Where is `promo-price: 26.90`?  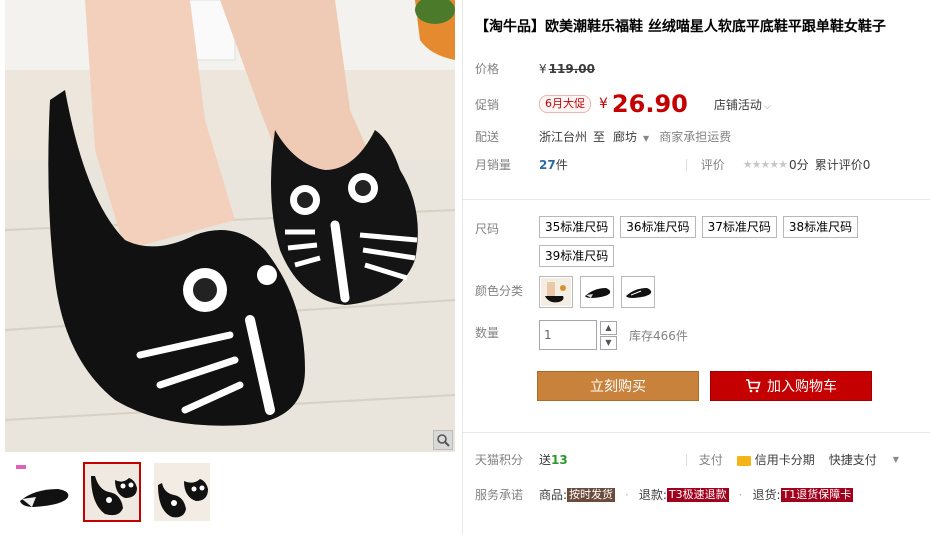 promo-price: 26.90 is located at coordinates (649, 104).